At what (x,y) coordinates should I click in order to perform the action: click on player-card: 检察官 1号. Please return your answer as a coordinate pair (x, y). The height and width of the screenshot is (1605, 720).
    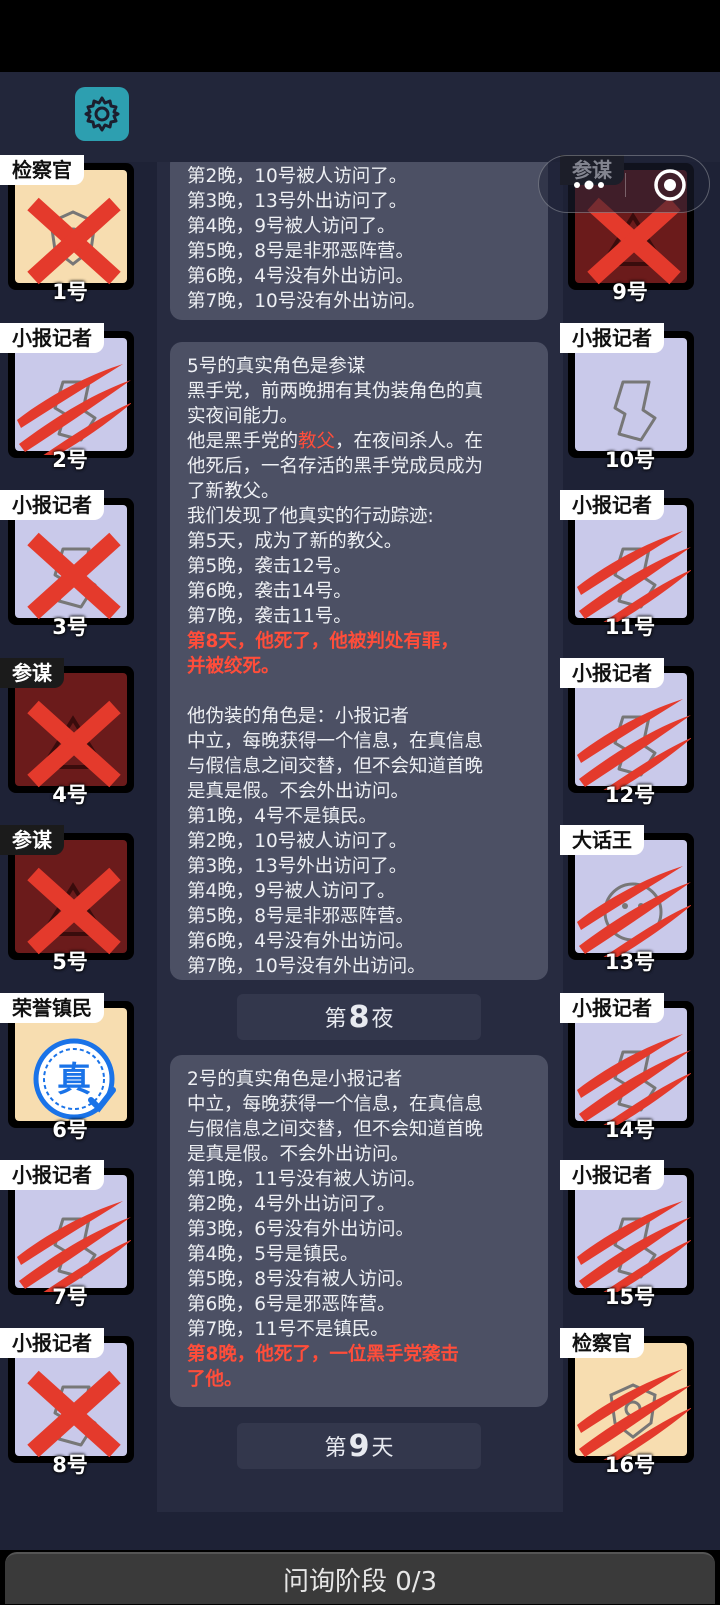
    Looking at the image, I should click on (70, 235).